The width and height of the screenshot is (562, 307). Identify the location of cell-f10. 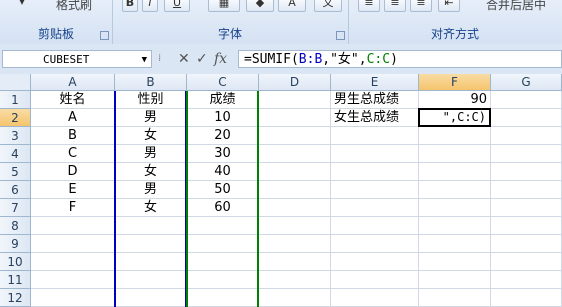
(455, 262).